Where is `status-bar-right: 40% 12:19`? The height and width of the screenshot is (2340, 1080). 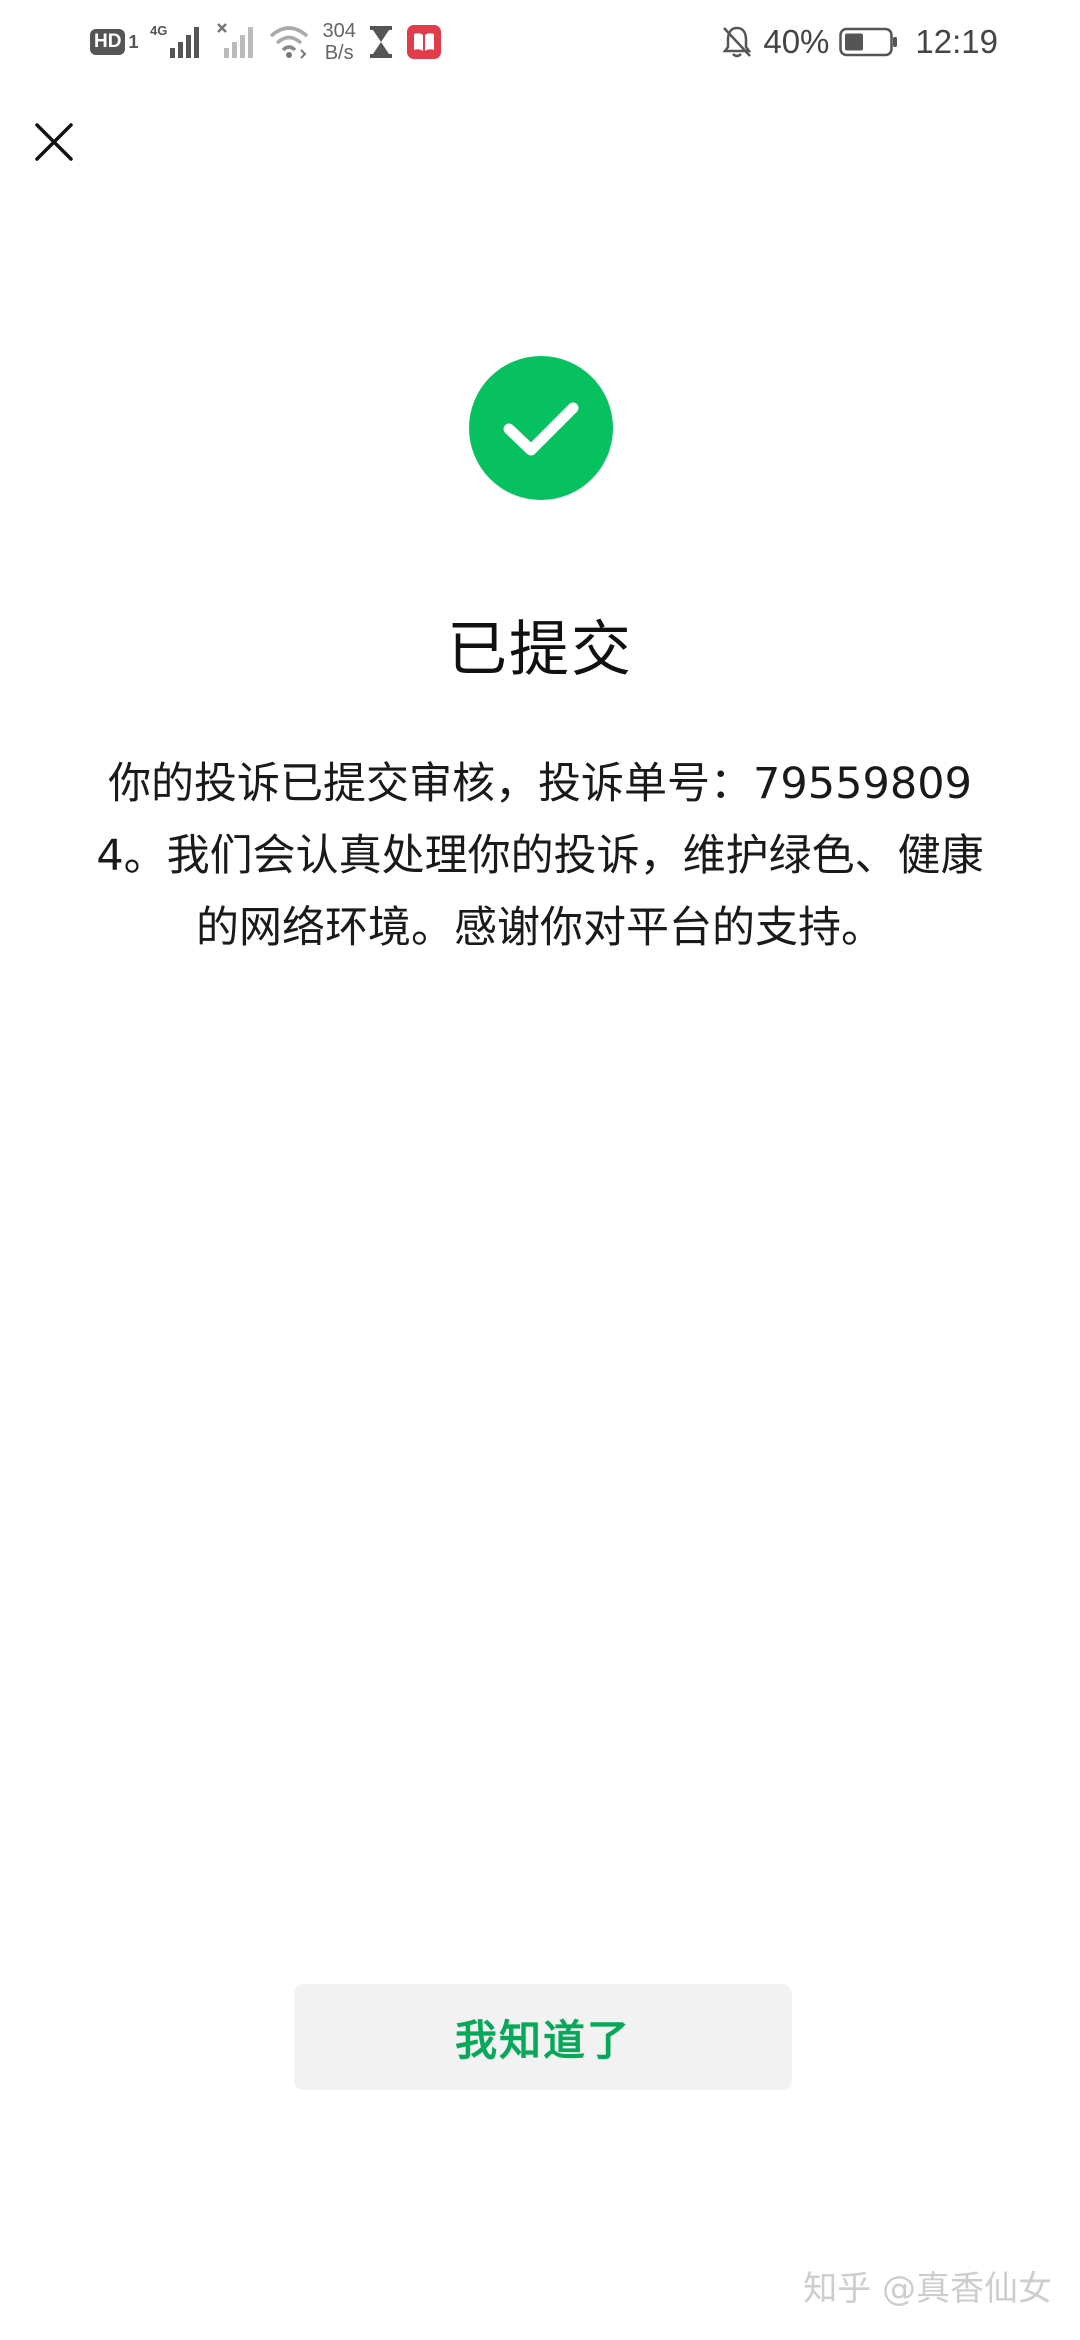 status-bar-right: 40% 12:19 is located at coordinates (859, 42).